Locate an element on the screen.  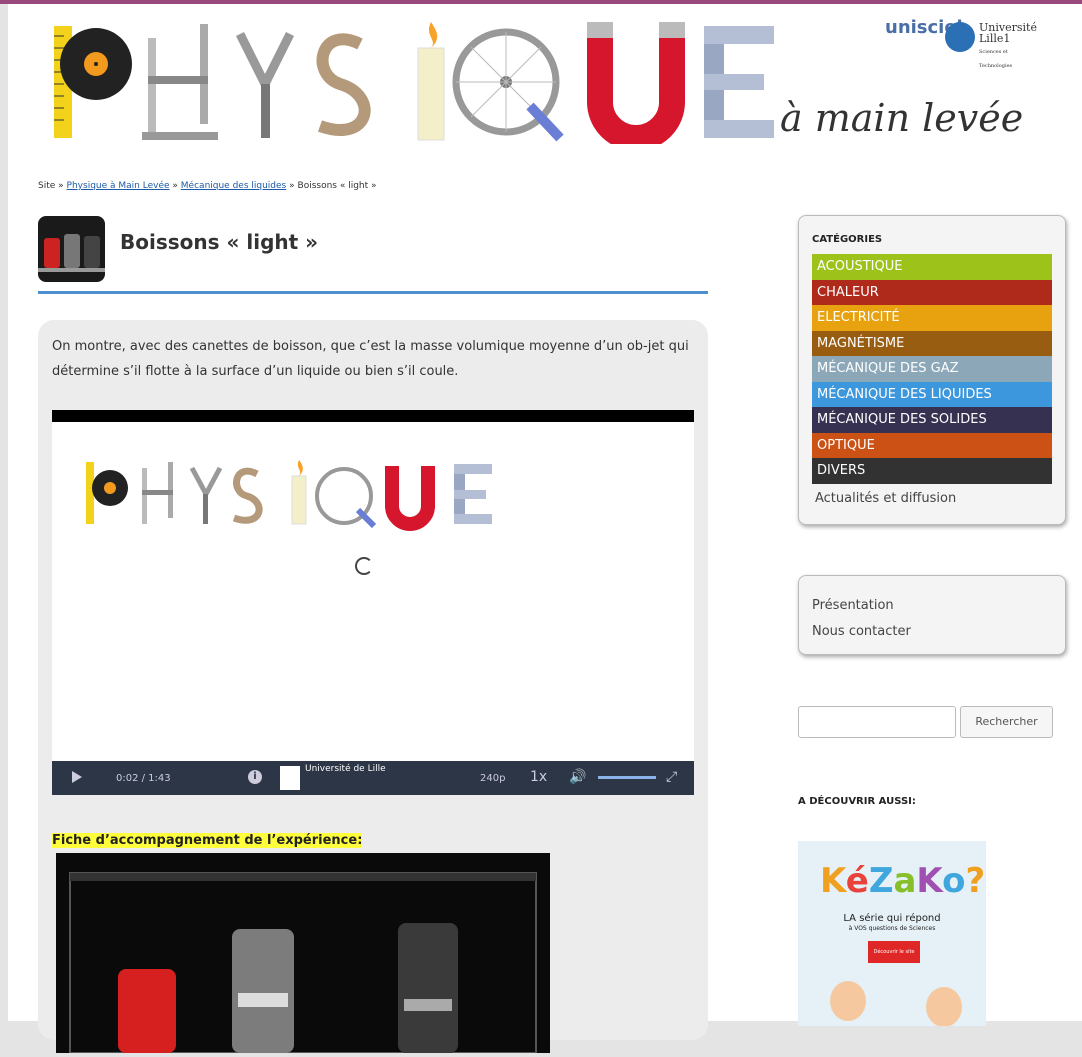
lab-stand-icon is located at coordinates (152, 88).